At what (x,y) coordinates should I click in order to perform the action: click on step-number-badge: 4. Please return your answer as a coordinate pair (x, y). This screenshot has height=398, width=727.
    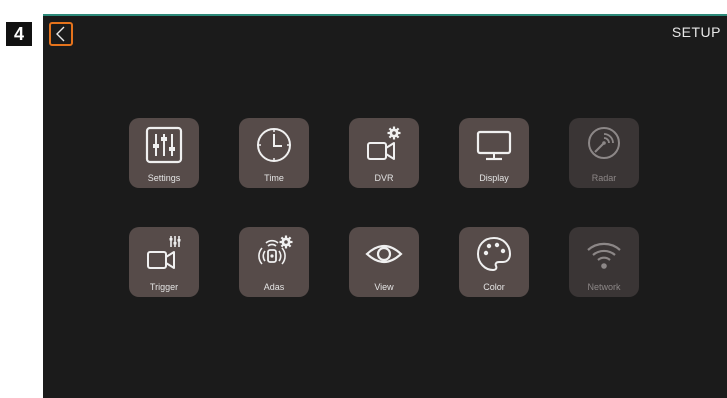
    Looking at the image, I should click on (19, 34).